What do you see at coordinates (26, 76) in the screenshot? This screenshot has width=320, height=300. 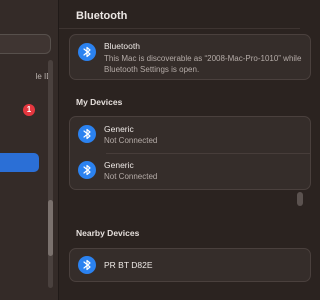 I see `sidebar-apple-id-label: le ID` at bounding box center [26, 76].